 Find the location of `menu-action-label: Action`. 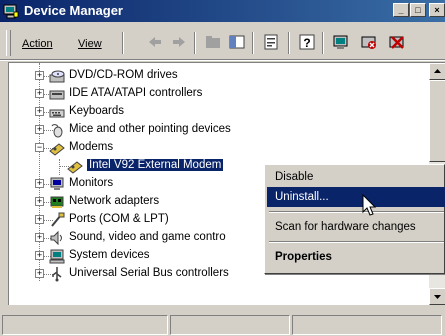

menu-action-label: Action is located at coordinates (37, 44).